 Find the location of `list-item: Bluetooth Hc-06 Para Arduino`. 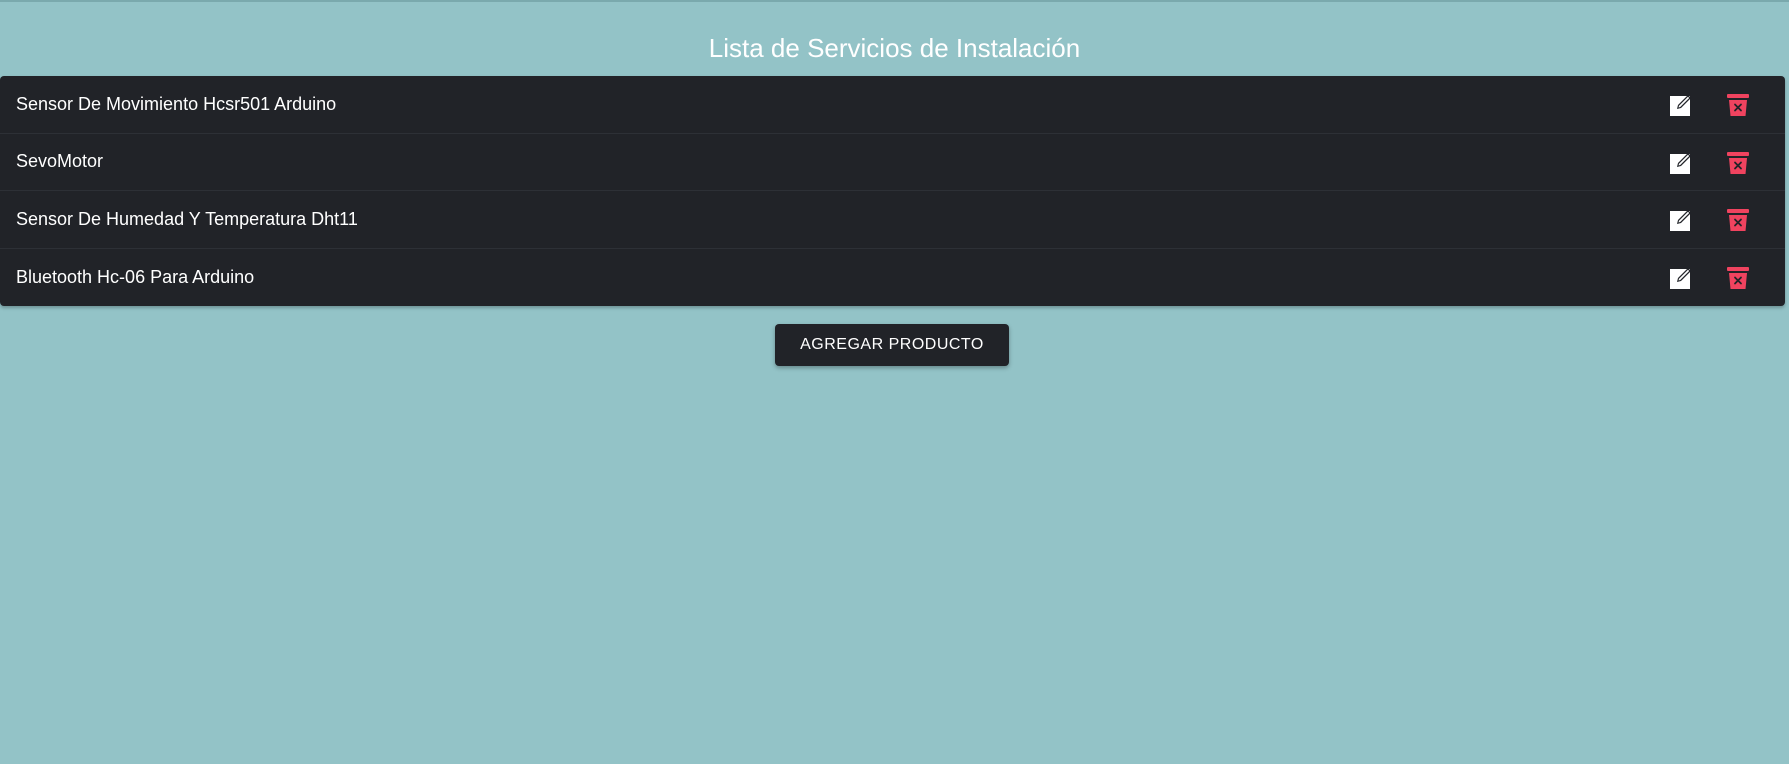

list-item: Bluetooth Hc-06 Para Arduino is located at coordinates (892, 278).